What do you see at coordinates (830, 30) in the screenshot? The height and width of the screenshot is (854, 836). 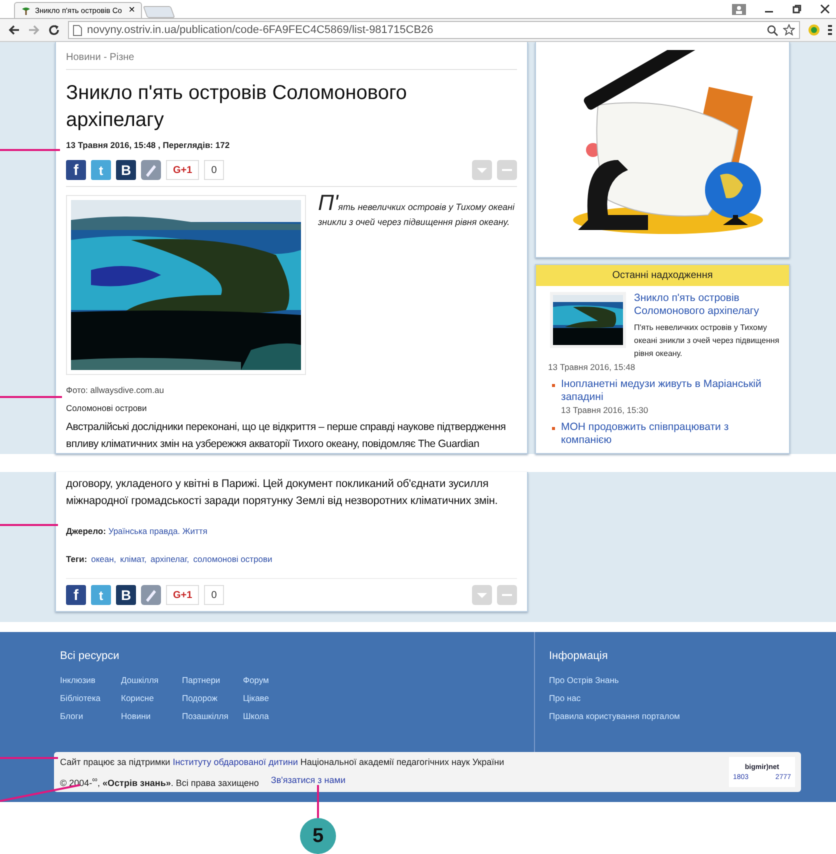 I see `menu-icon` at bounding box center [830, 30].